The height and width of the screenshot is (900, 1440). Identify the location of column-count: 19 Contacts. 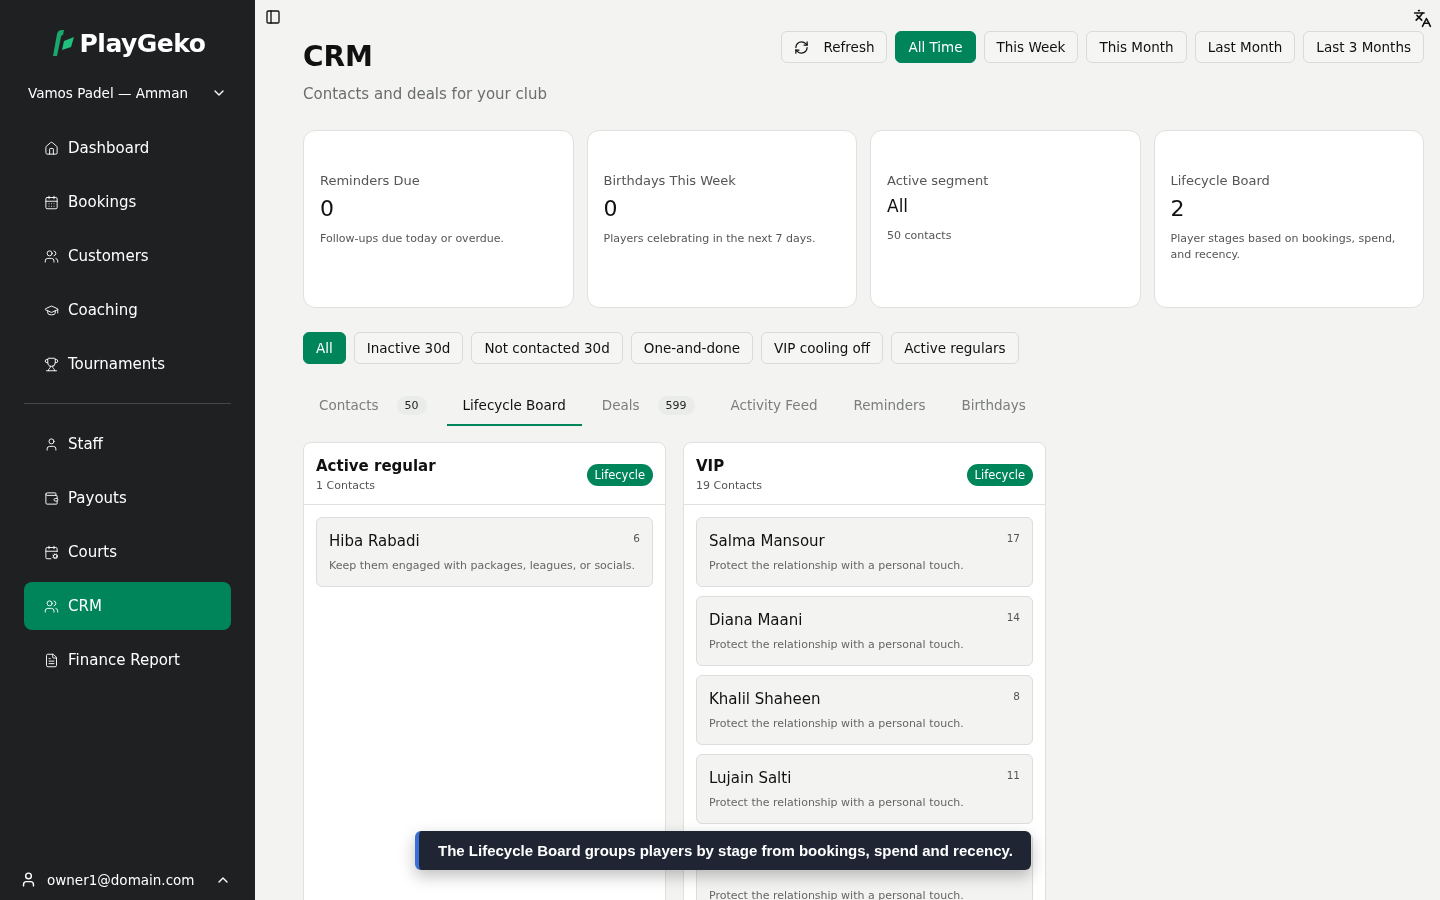
(729, 485).